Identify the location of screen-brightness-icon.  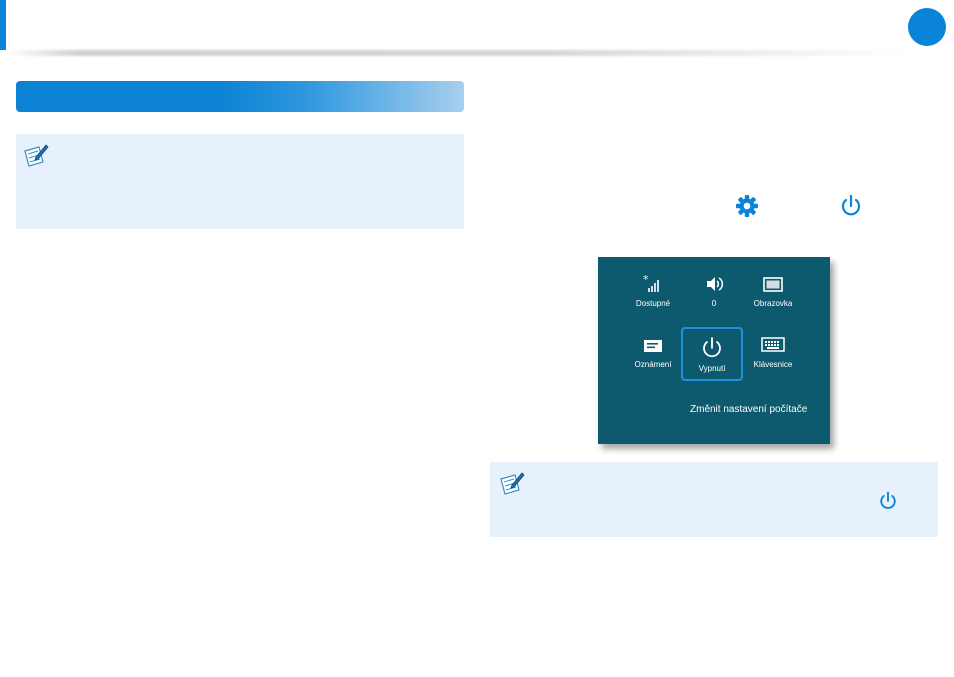
(773, 284).